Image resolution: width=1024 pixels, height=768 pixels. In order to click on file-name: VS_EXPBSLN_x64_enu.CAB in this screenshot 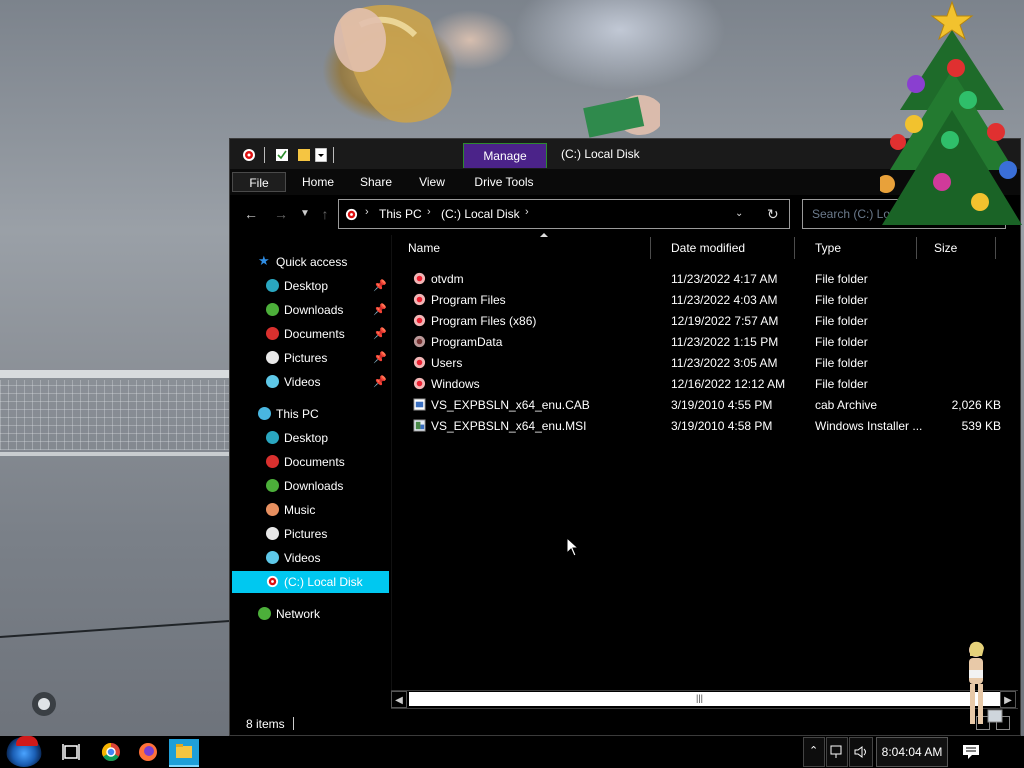, I will do `click(510, 405)`.